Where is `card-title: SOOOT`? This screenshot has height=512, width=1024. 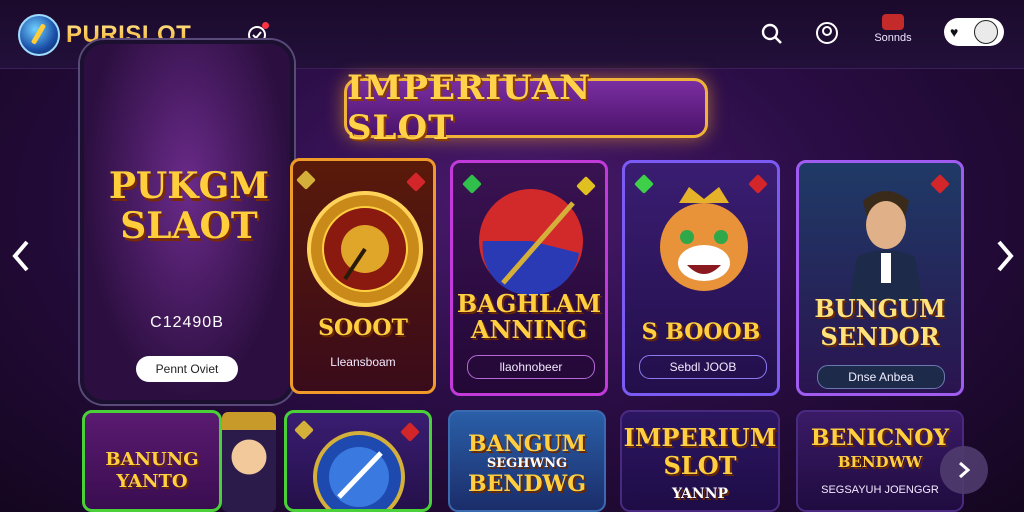 card-title: SOOOT is located at coordinates (363, 328).